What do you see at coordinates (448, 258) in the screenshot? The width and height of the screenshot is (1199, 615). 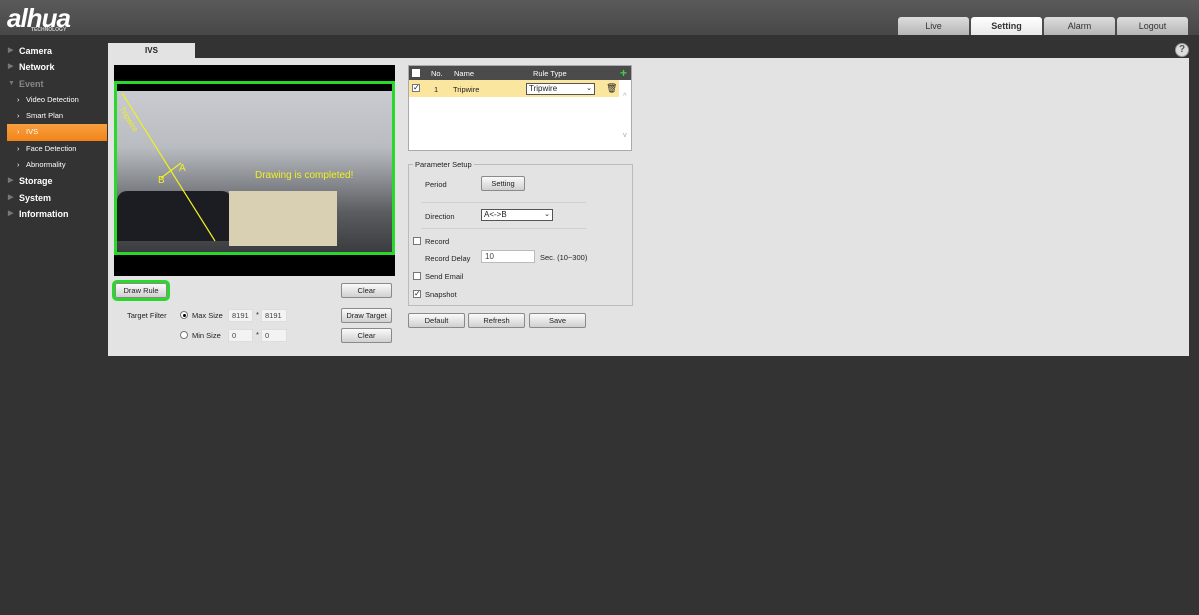 I see `record-delay-label: Record Delay` at bounding box center [448, 258].